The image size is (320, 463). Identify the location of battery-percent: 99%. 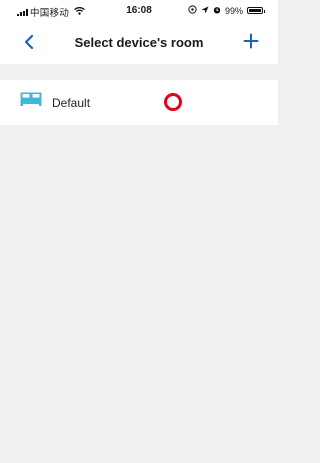
(233, 10).